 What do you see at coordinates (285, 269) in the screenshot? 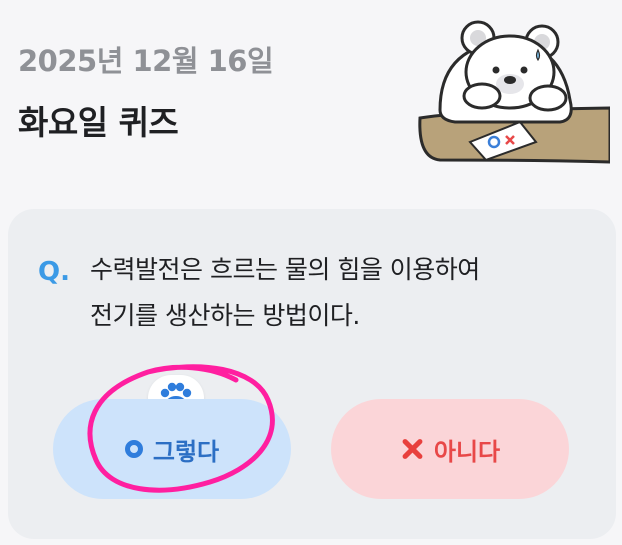
I see `question-line-1: 수력발전은 흐르는 물의 힘을 이용하여` at bounding box center [285, 269].